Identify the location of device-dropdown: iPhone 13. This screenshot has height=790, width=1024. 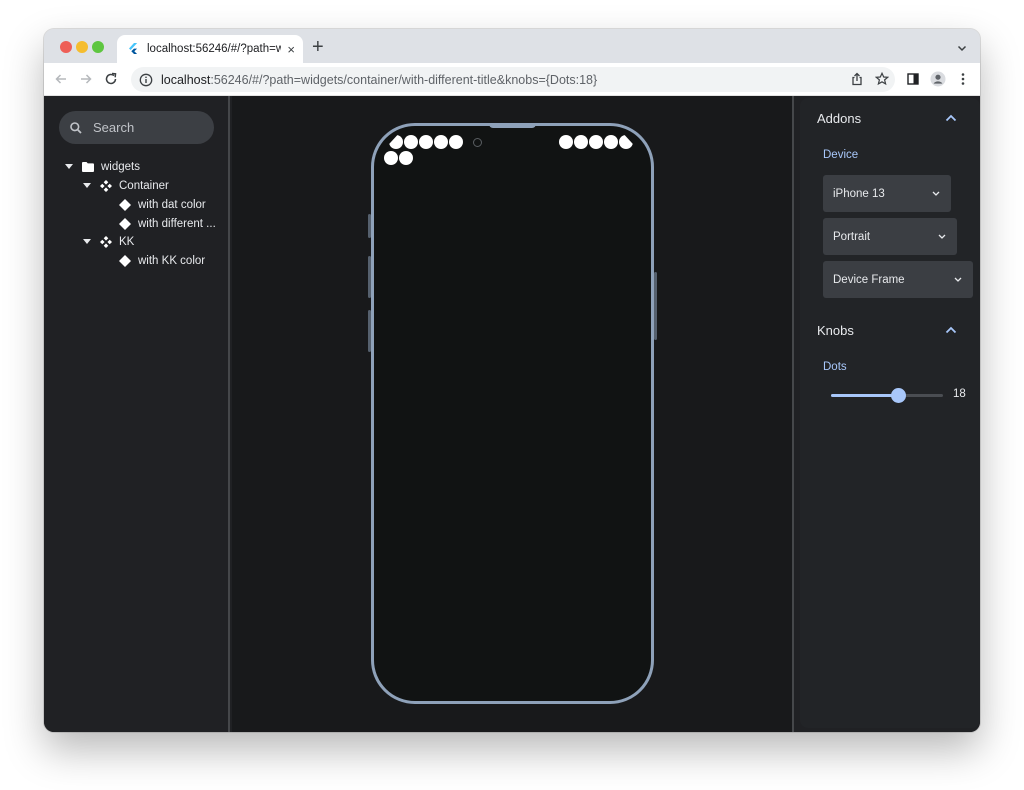
(887, 193).